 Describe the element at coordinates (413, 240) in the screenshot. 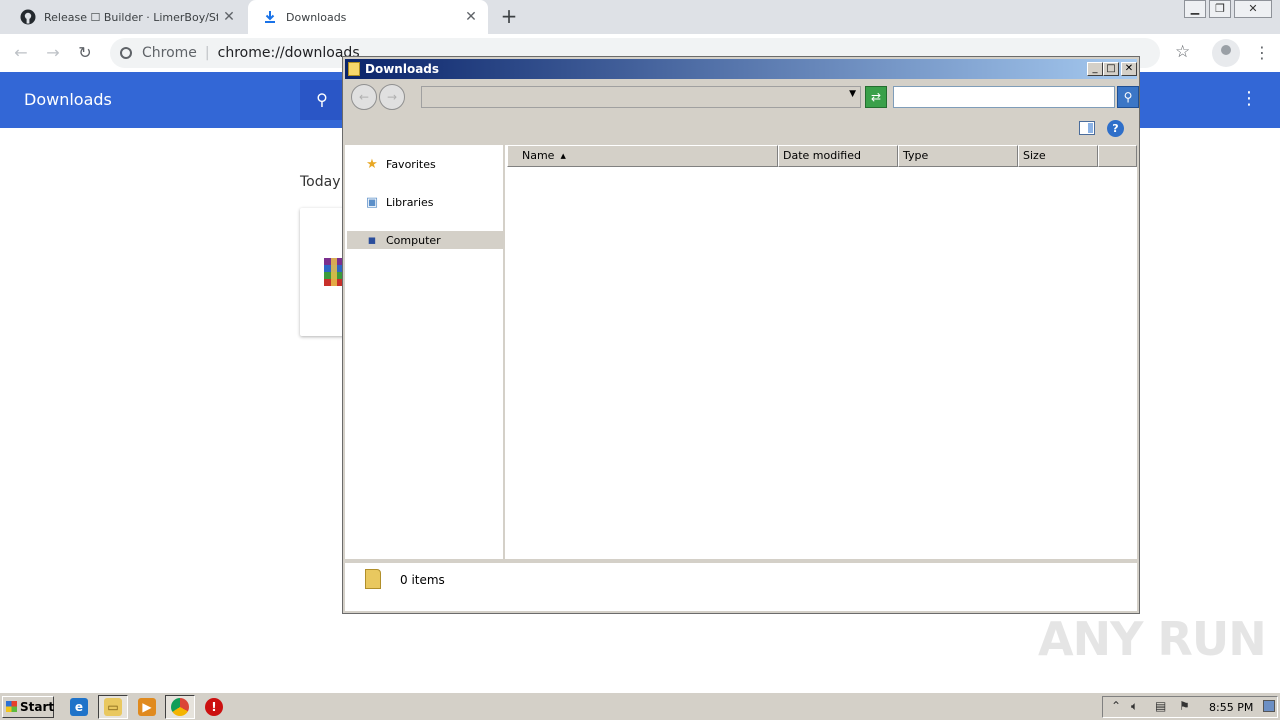

I see `nav-item-label: Computer` at that location.